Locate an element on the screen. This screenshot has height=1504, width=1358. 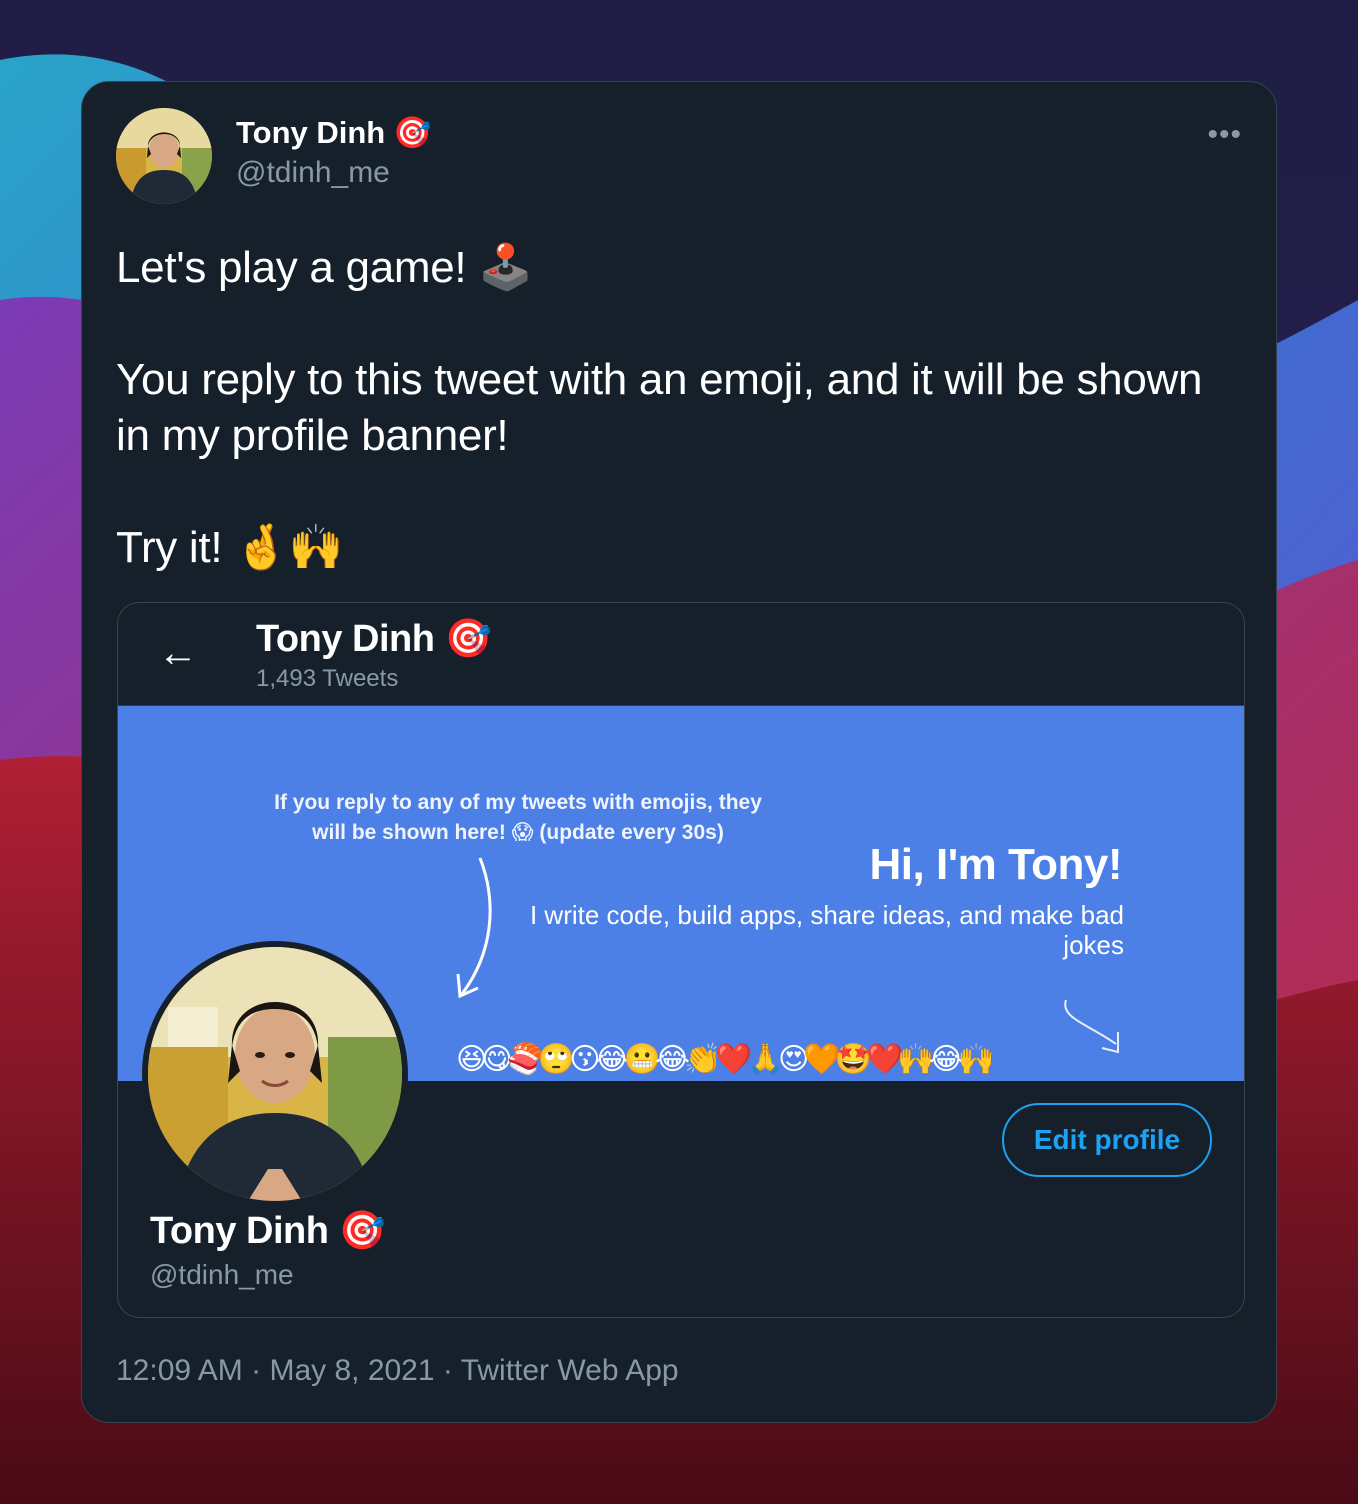
profile-avatar is located at coordinates (275, 1074).